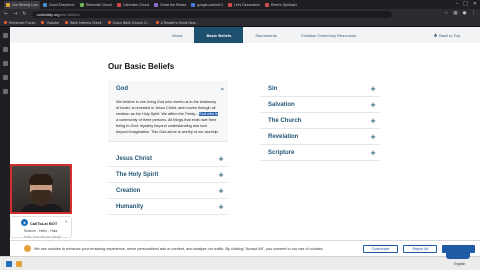 Image resolution: width=480 pixels, height=270 pixels. Describe the element at coordinates (83, 23) in the screenshot. I see `bookmark-item: Bible Hebrew Greek` at that location.